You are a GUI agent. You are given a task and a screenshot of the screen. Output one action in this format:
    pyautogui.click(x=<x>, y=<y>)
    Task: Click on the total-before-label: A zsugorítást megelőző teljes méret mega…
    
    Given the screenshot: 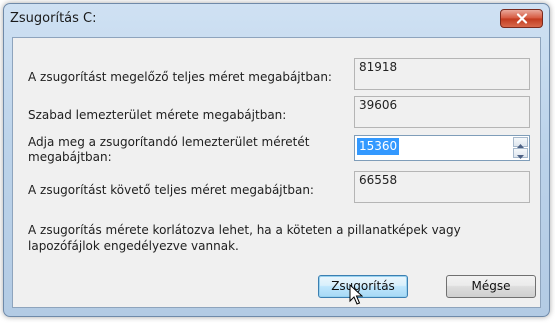 What is the action you would take?
    pyautogui.click(x=180, y=77)
    